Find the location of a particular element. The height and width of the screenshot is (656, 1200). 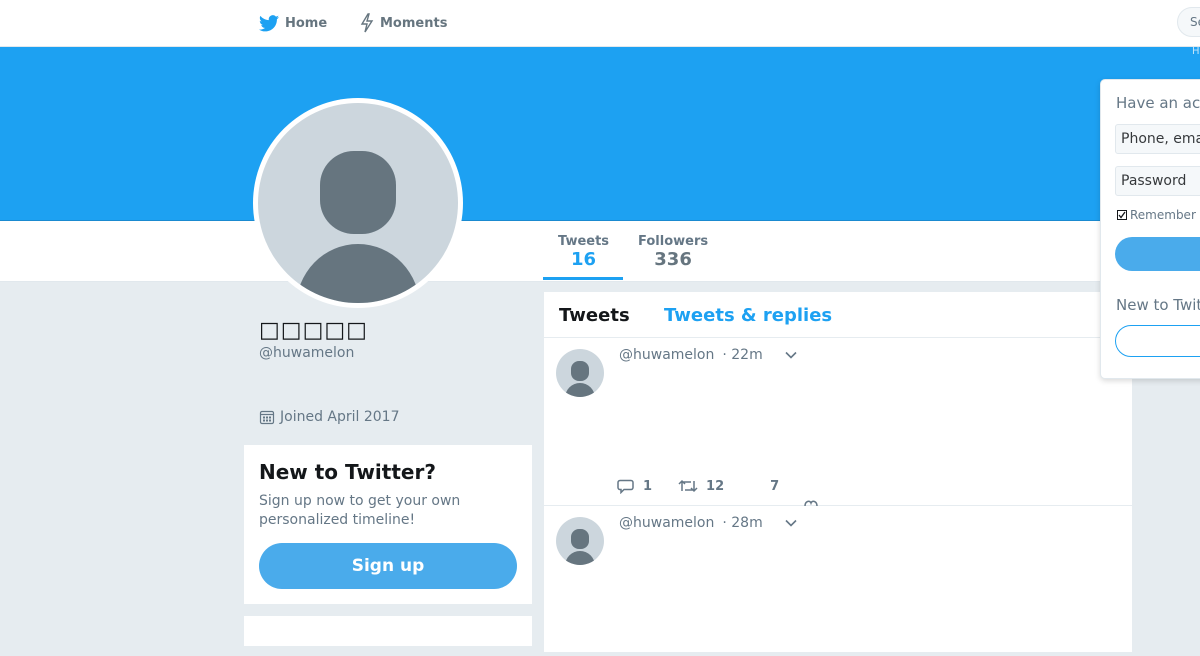

calendar-icon is located at coordinates (267, 417).